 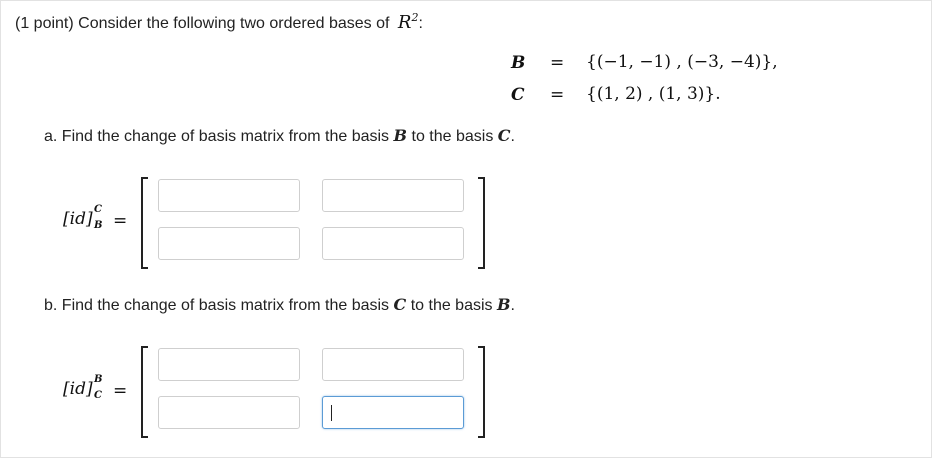 I want to click on part-a-right-bracket, so click(x=481, y=223).